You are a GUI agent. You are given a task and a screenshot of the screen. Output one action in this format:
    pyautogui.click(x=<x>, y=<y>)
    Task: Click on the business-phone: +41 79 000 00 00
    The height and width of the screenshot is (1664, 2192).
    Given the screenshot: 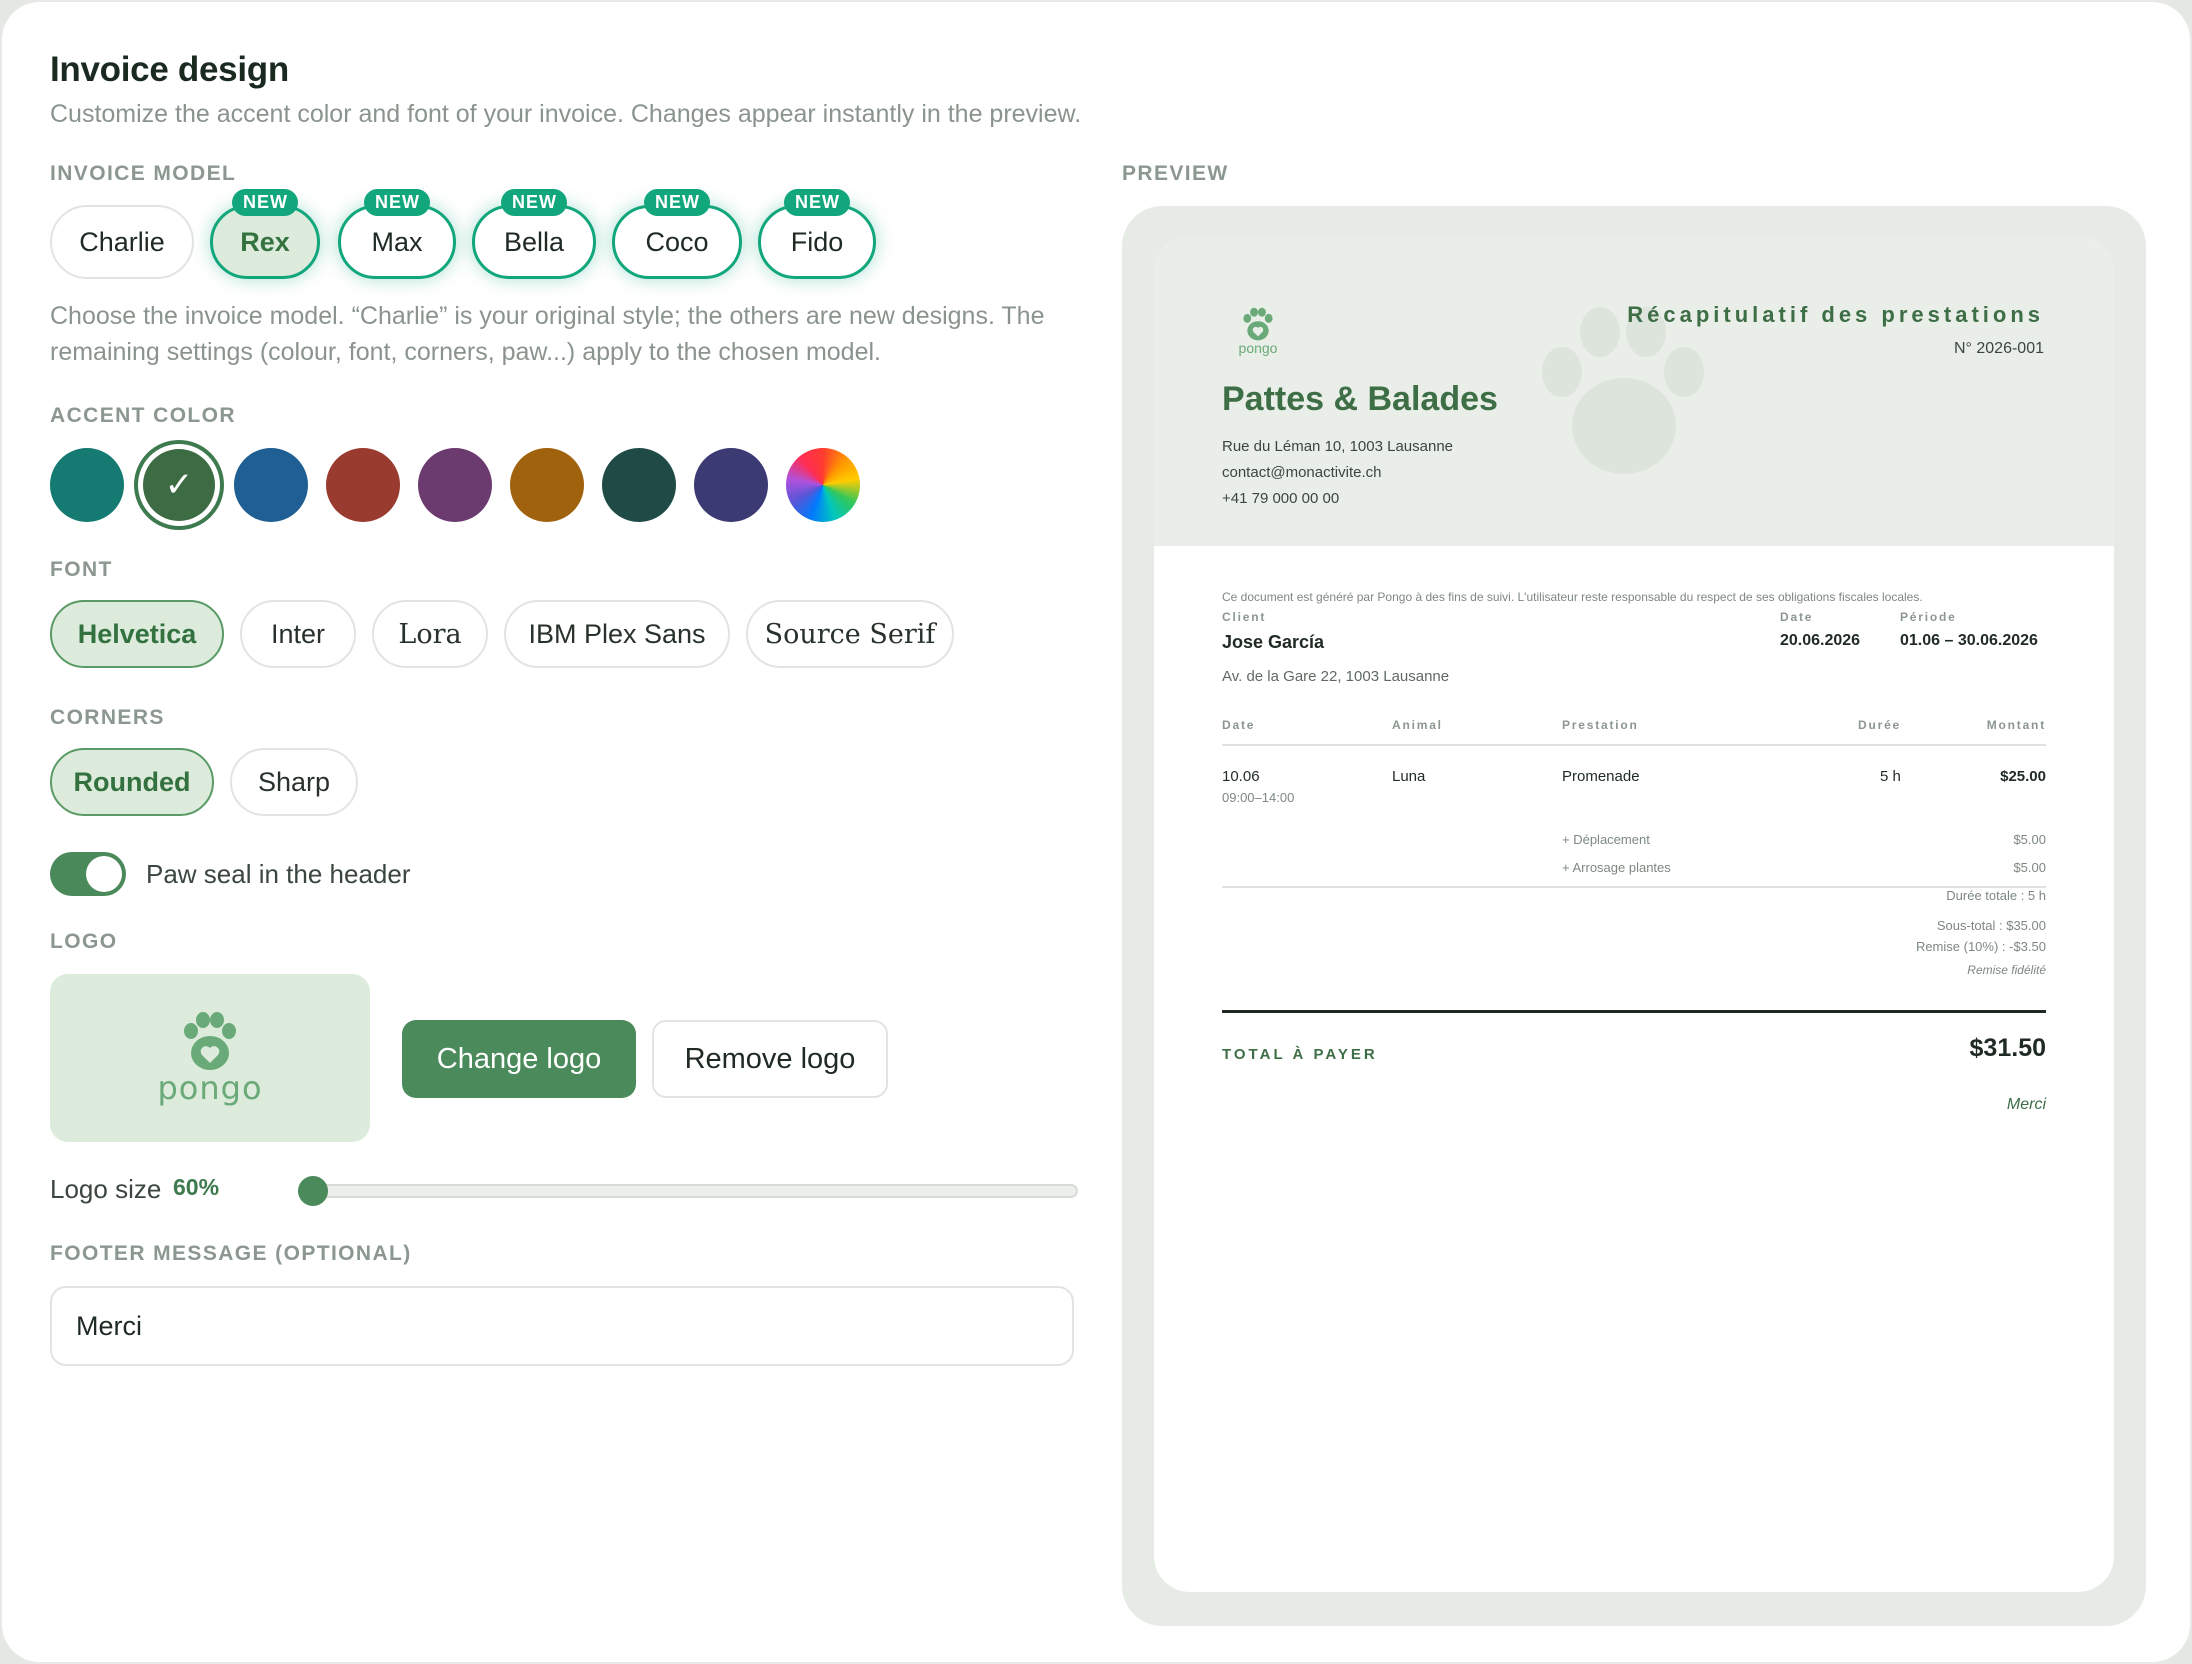 What is the action you would take?
    pyautogui.click(x=1281, y=498)
    